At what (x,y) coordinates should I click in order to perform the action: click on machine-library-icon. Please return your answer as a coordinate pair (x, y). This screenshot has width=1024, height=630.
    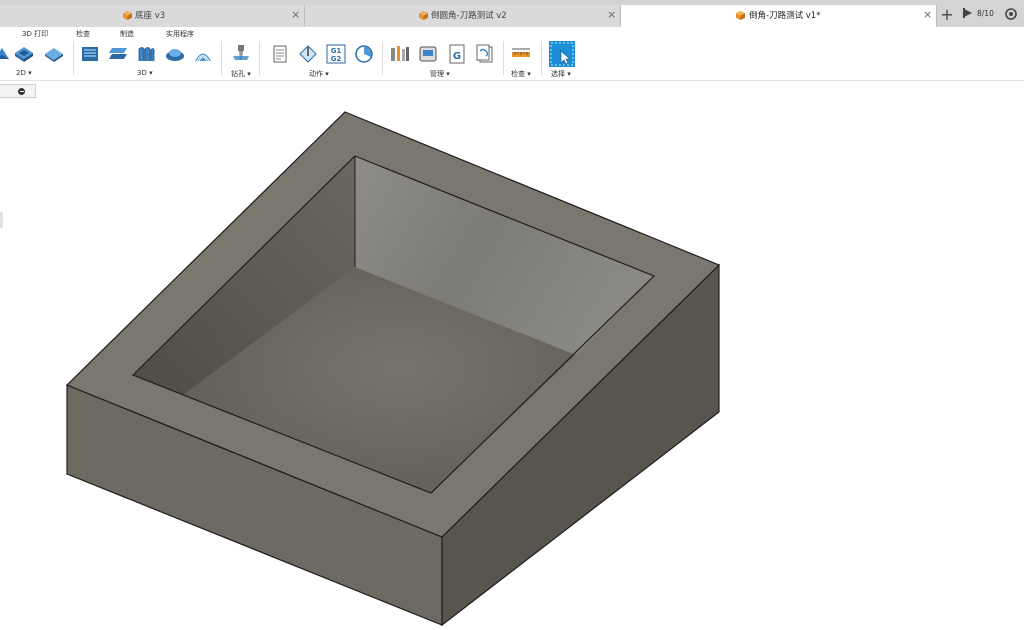
    Looking at the image, I should click on (428, 54).